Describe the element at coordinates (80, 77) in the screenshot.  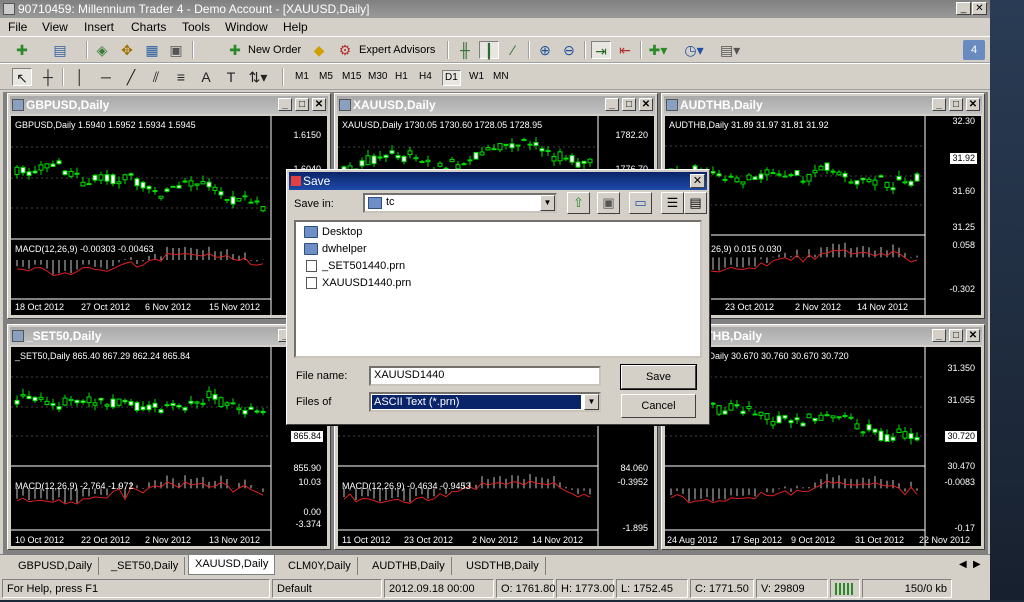
I see `vertical-line-icon: │` at that location.